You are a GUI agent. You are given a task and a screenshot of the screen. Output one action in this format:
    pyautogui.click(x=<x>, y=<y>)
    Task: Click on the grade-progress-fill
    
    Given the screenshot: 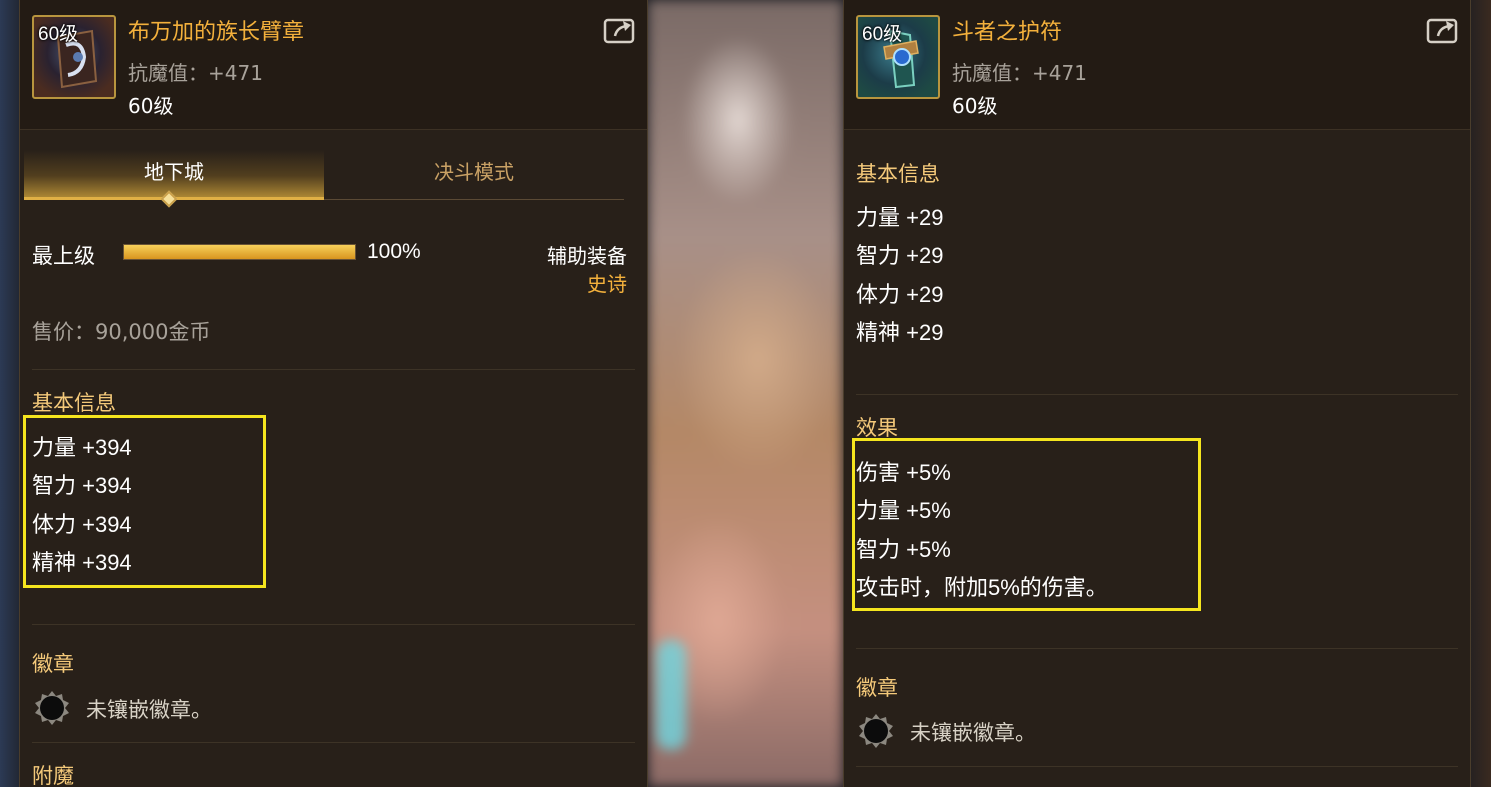 What is the action you would take?
    pyautogui.click(x=239, y=252)
    